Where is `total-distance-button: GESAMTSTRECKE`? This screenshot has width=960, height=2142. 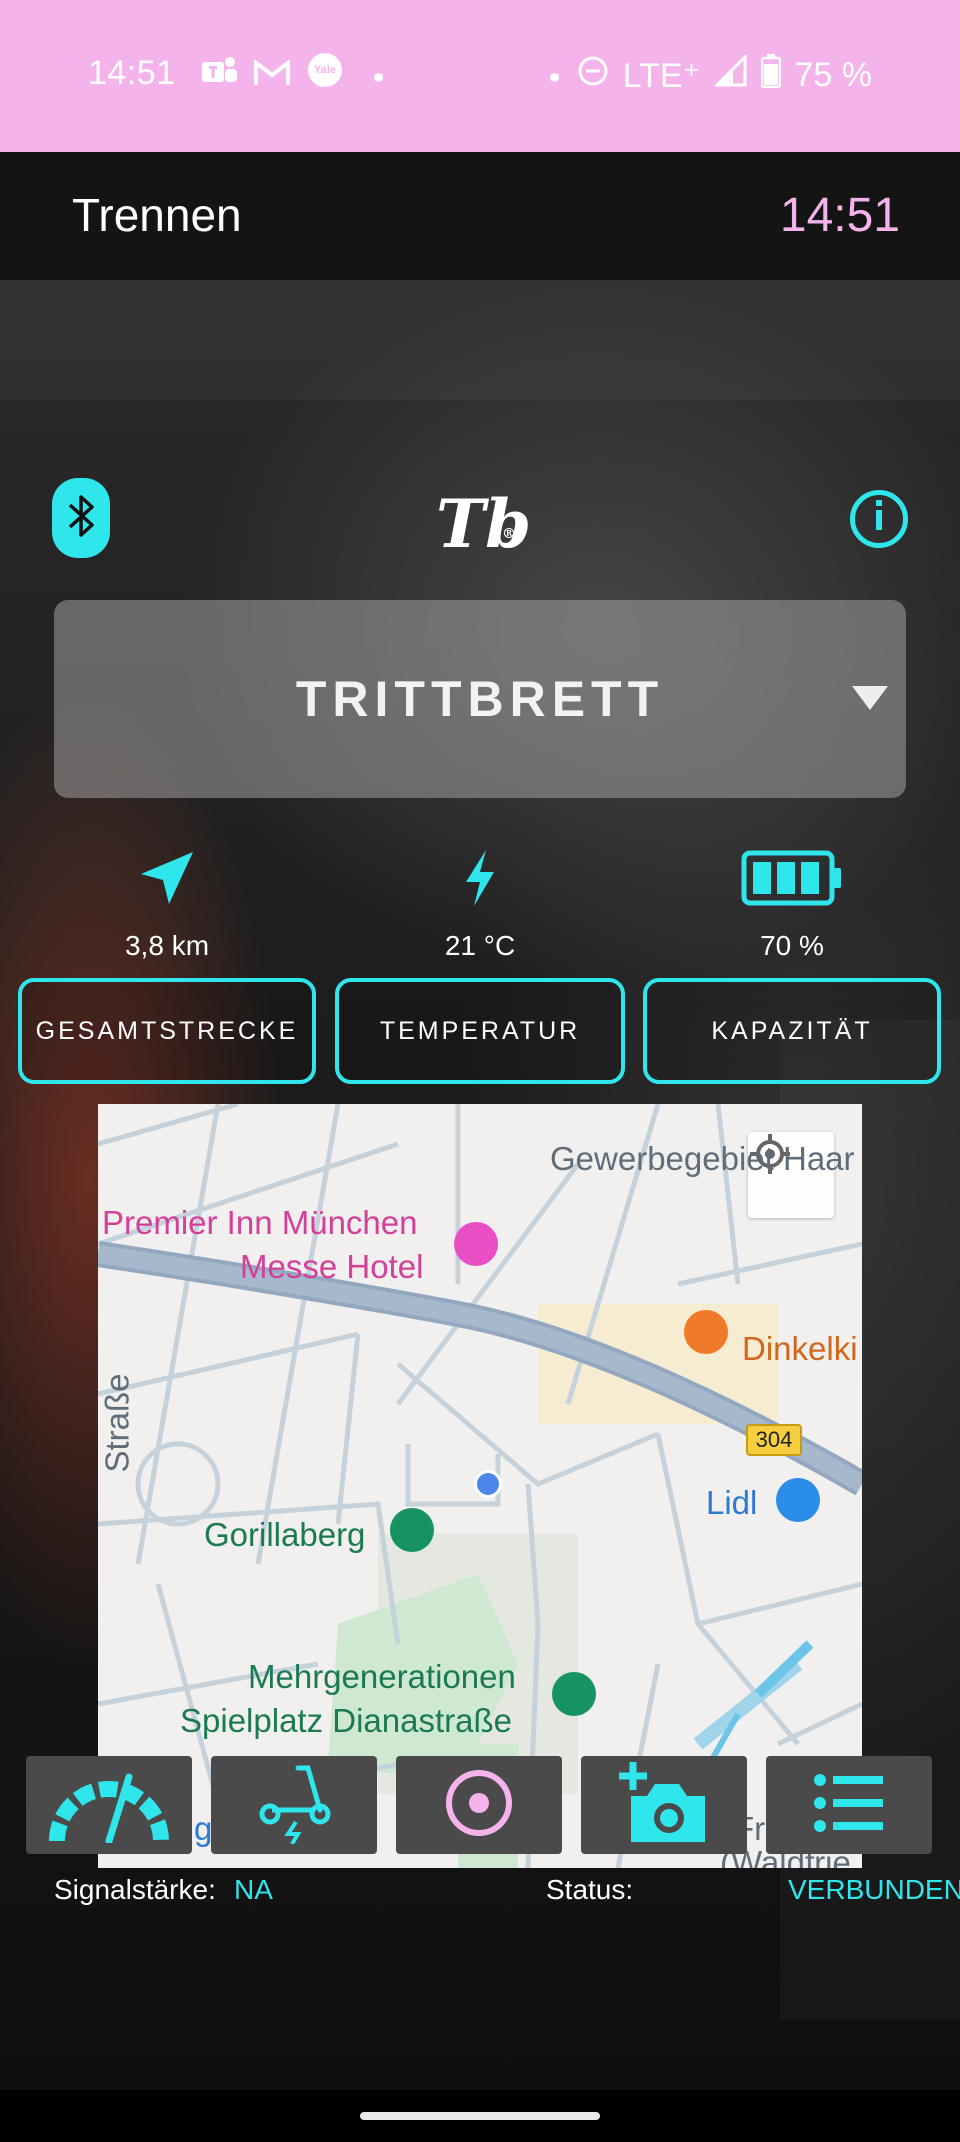 total-distance-button: GESAMTSTRECKE is located at coordinates (167, 1031).